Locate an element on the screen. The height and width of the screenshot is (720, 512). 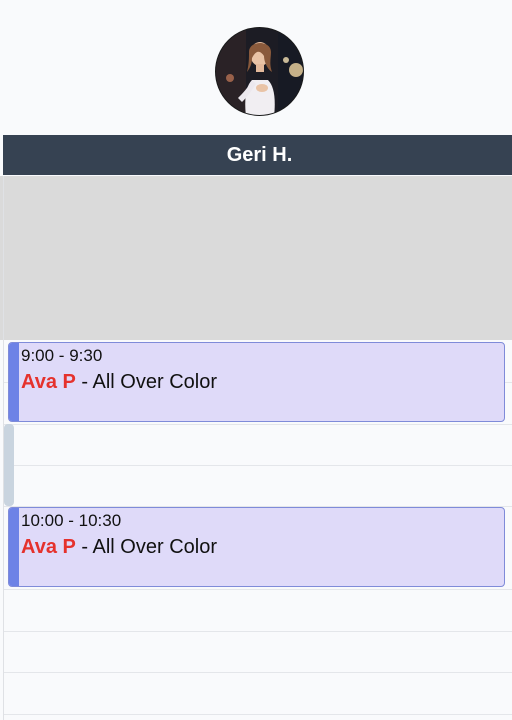
appointment-time: 9:00 - 9:30 is located at coordinates (62, 355).